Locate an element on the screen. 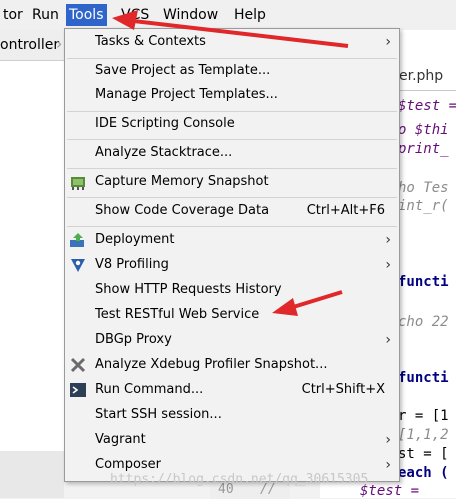 Image resolution: width=456 pixels, height=499 pixels. menu-help: Help is located at coordinates (250, 15).